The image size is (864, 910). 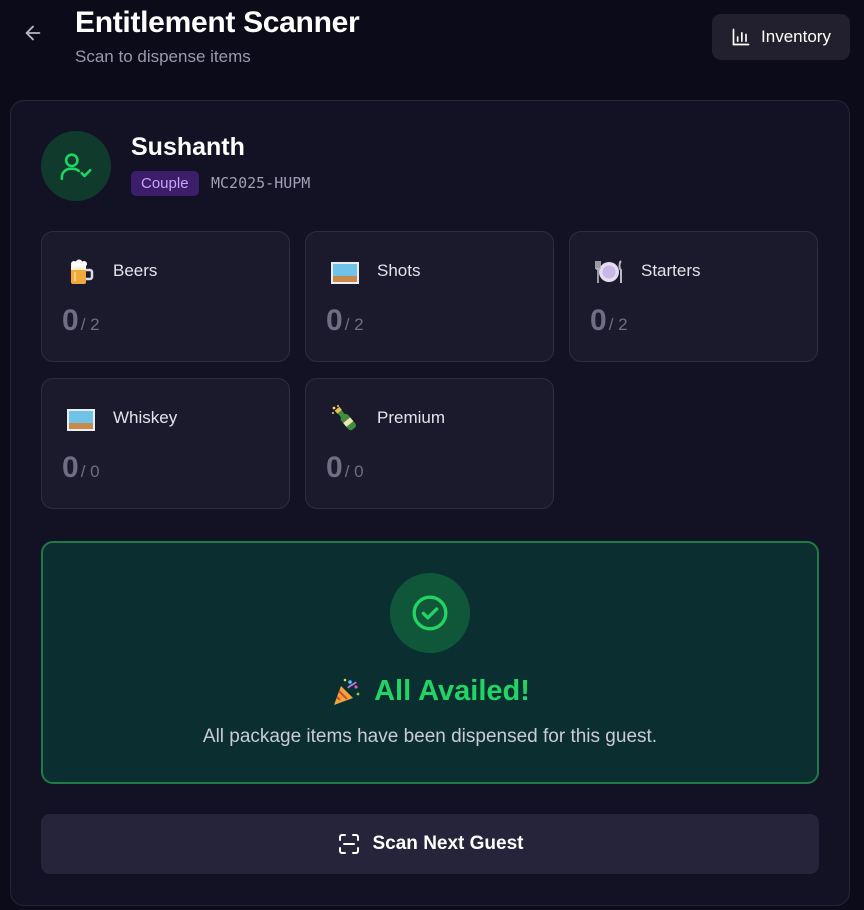 I want to click on scan-next-label: Scan Next Guest, so click(x=448, y=843).